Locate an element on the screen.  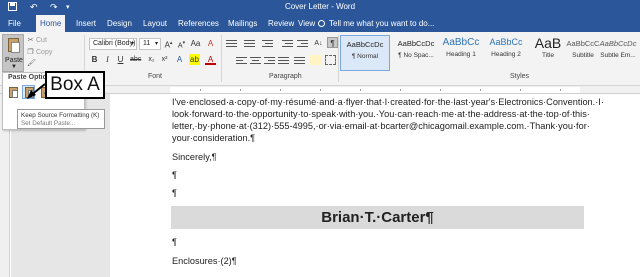
increase-indent-icon is located at coordinates (302, 43).